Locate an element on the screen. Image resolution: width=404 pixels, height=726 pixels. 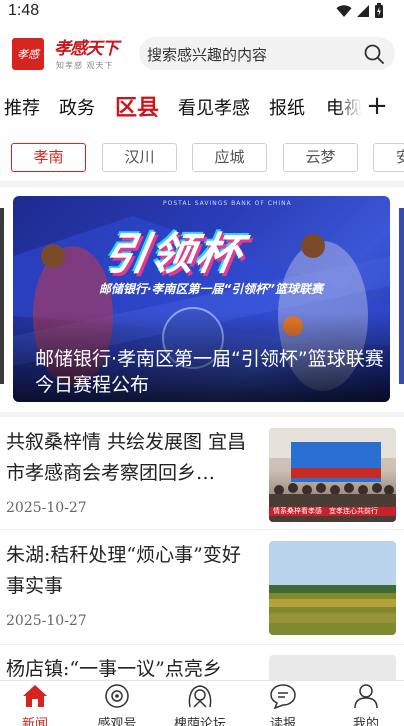
news-title: 朱湖:秸秆处理“烦心事”变好事实事 is located at coordinates (123, 570).